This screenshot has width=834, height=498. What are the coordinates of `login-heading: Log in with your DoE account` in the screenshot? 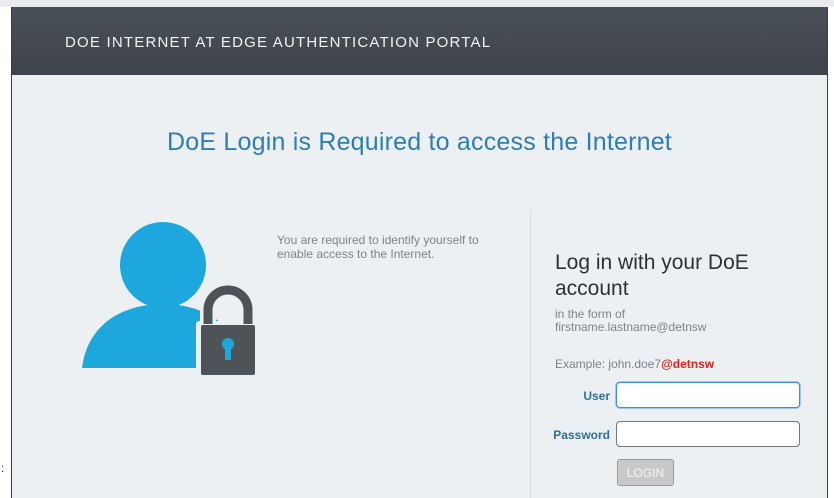 It's located at (652, 275).